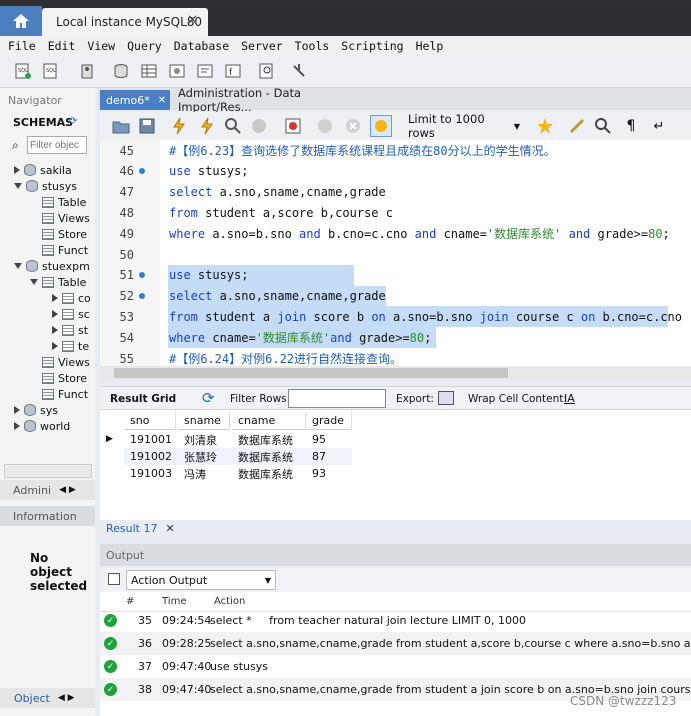 The image size is (691, 716). What do you see at coordinates (368, 46) in the screenshot?
I see `menu-scripting: Scripting` at bounding box center [368, 46].